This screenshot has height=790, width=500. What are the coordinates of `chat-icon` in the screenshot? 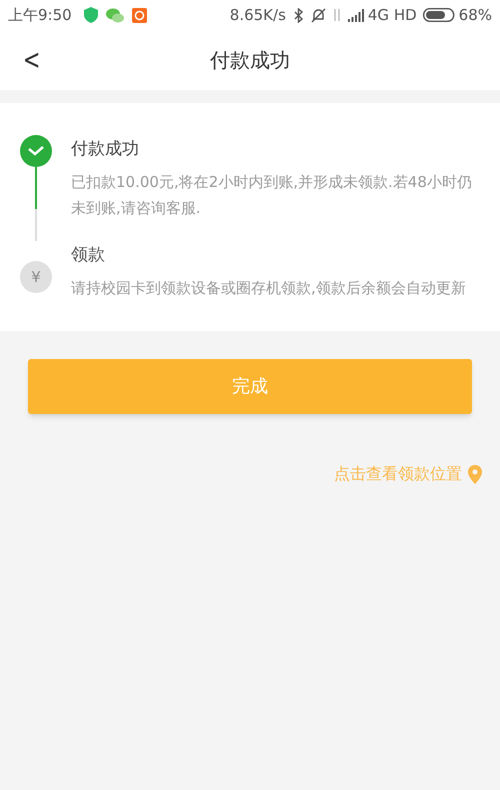 It's located at (115, 15).